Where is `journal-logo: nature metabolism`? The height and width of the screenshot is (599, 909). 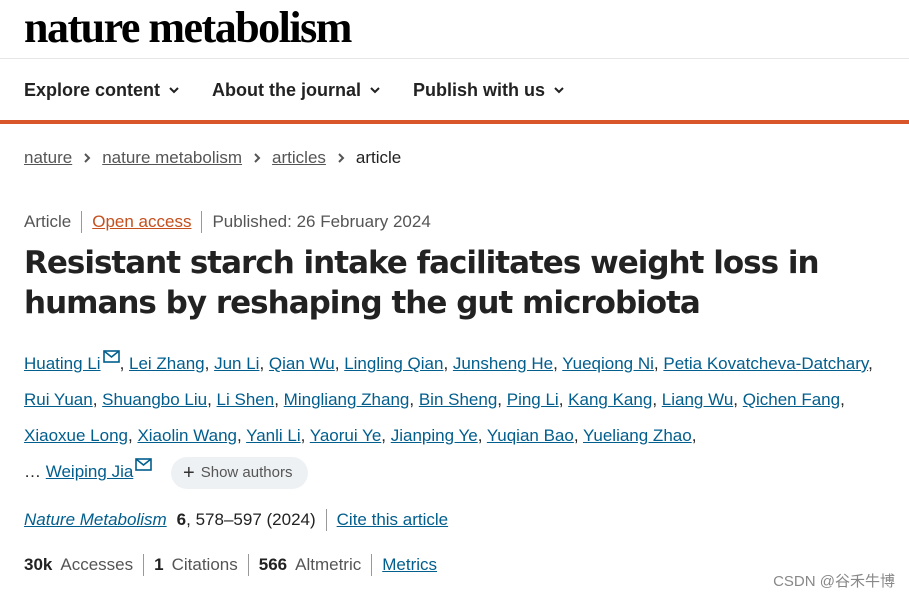 journal-logo: nature metabolism is located at coordinates (188, 28).